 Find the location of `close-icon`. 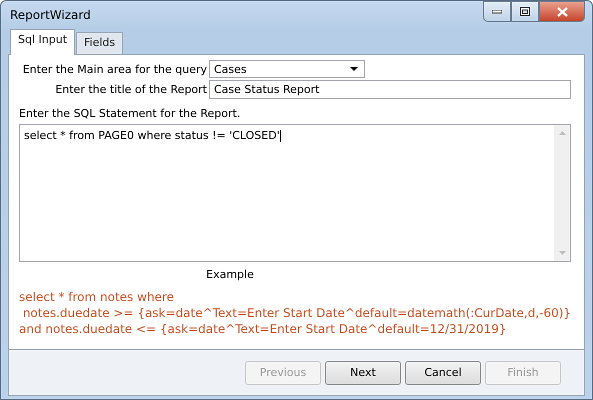

close-icon is located at coordinates (562, 11).